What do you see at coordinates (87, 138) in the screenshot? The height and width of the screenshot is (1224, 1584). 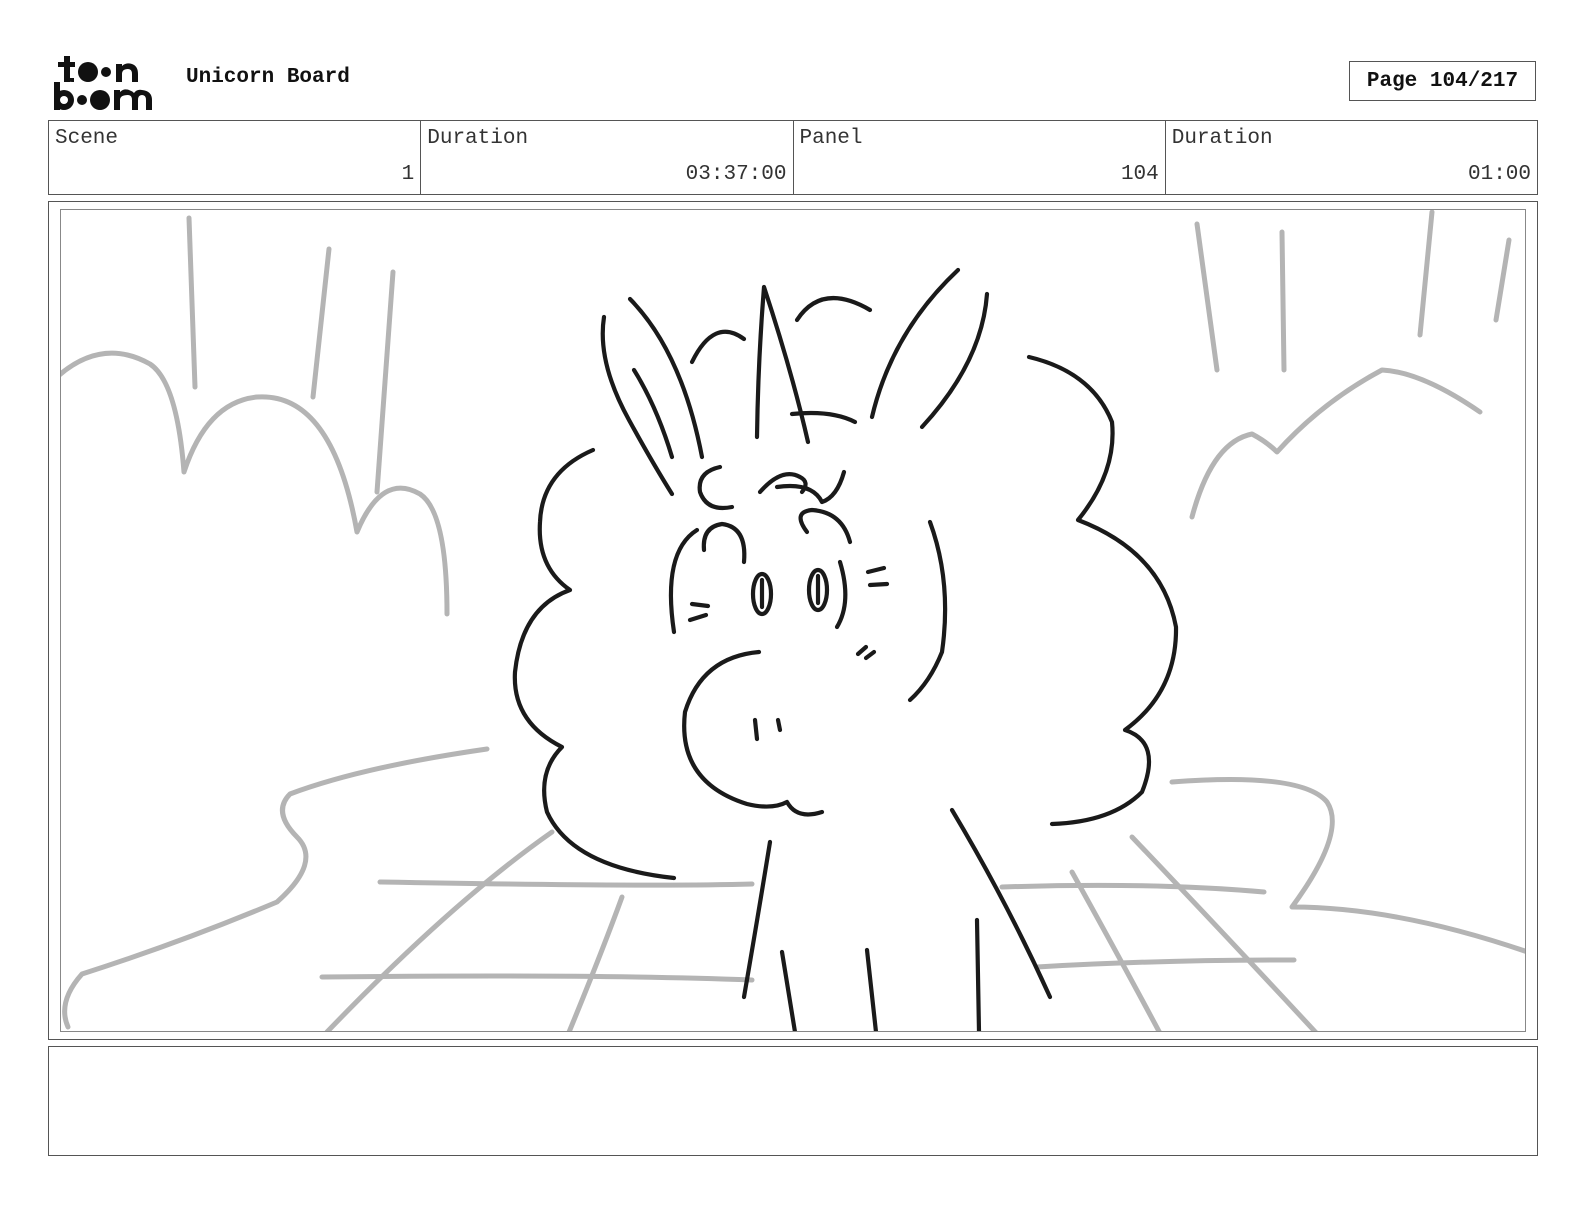 I see `scene-label: Scene` at bounding box center [87, 138].